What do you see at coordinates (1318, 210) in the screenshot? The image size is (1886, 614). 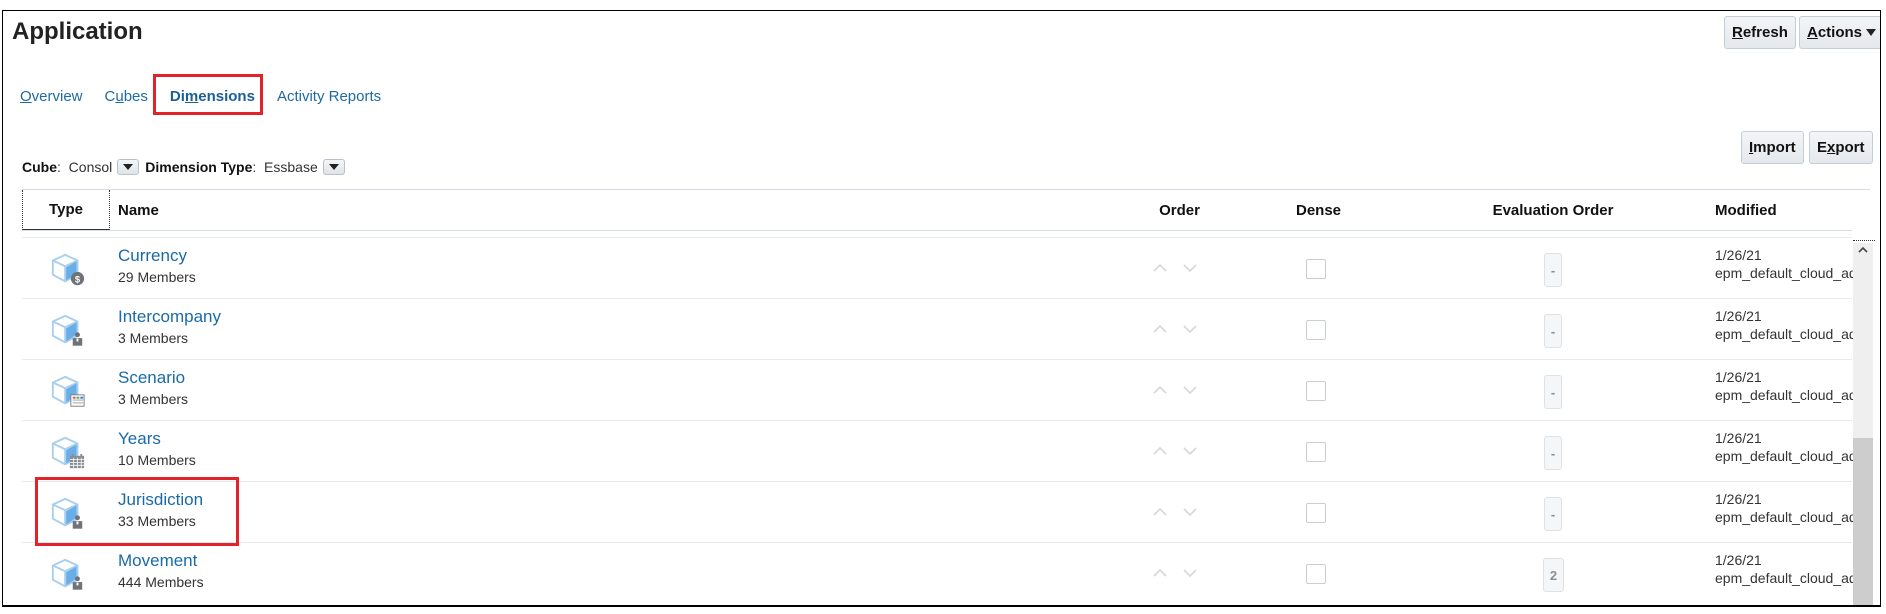 I see `column-header-dense: Dense` at bounding box center [1318, 210].